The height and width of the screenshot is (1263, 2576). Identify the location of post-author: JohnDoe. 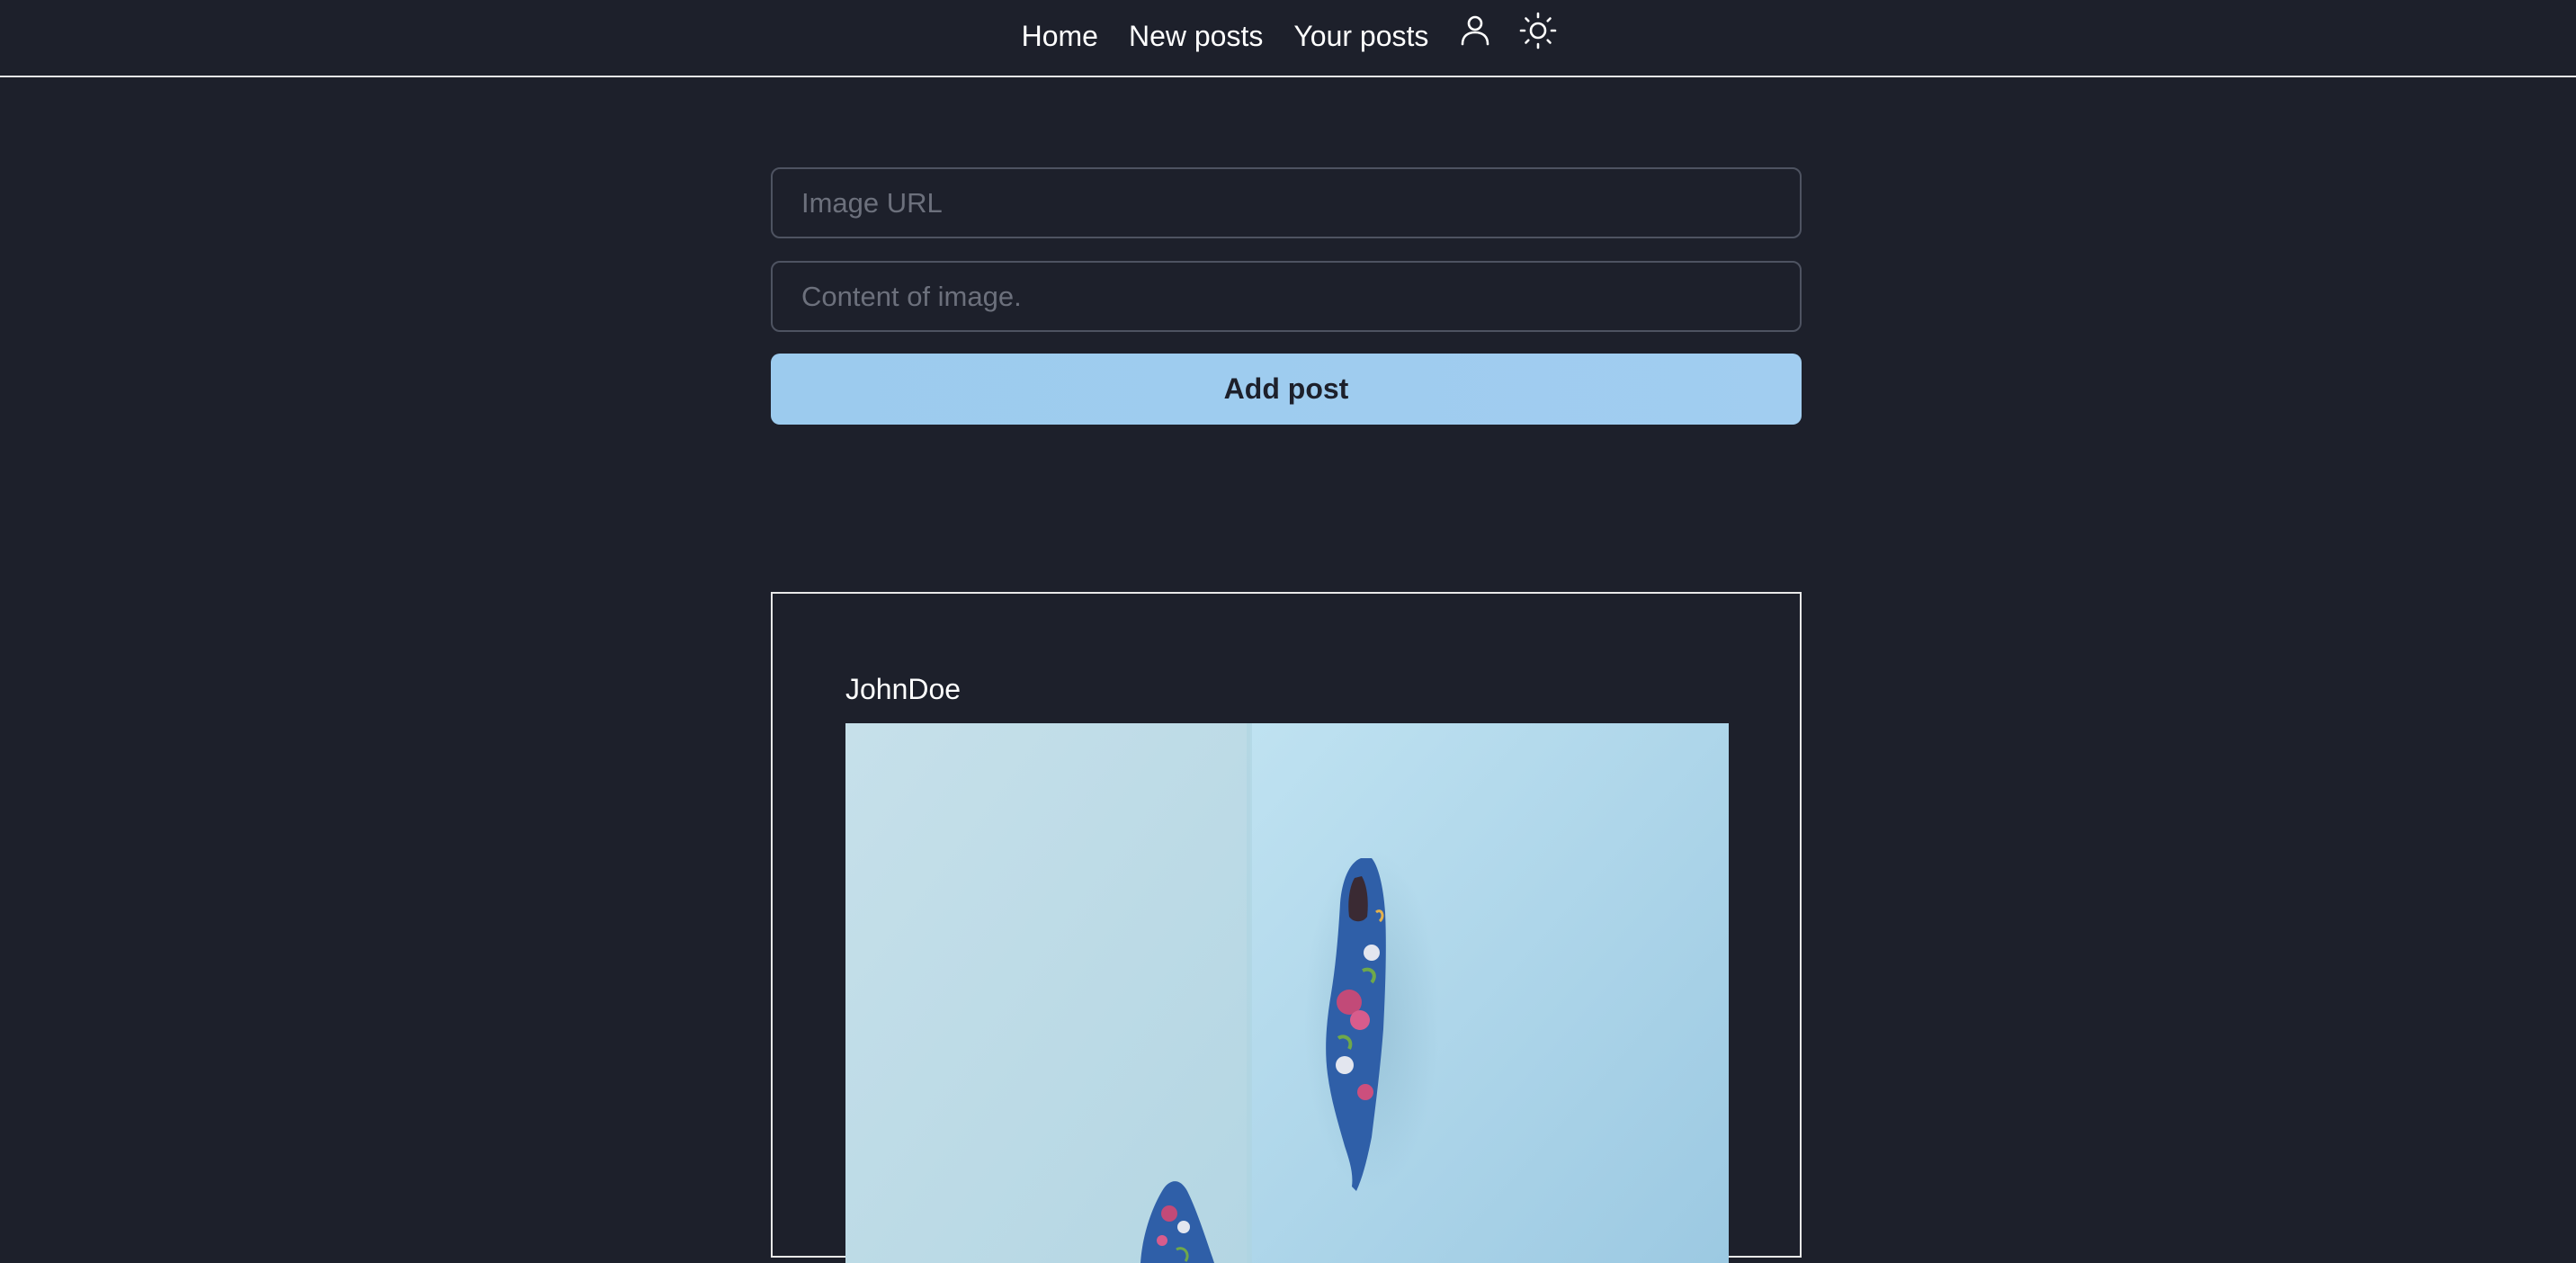
(903, 689).